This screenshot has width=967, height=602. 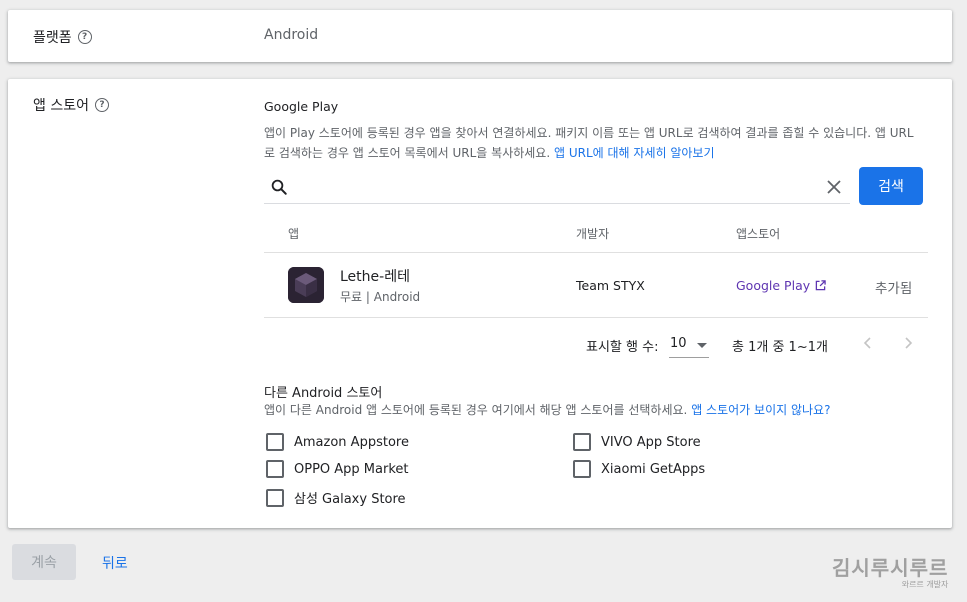 I want to click on checkbox-oppo-app-market: OPPO App Market, so click(x=337, y=469).